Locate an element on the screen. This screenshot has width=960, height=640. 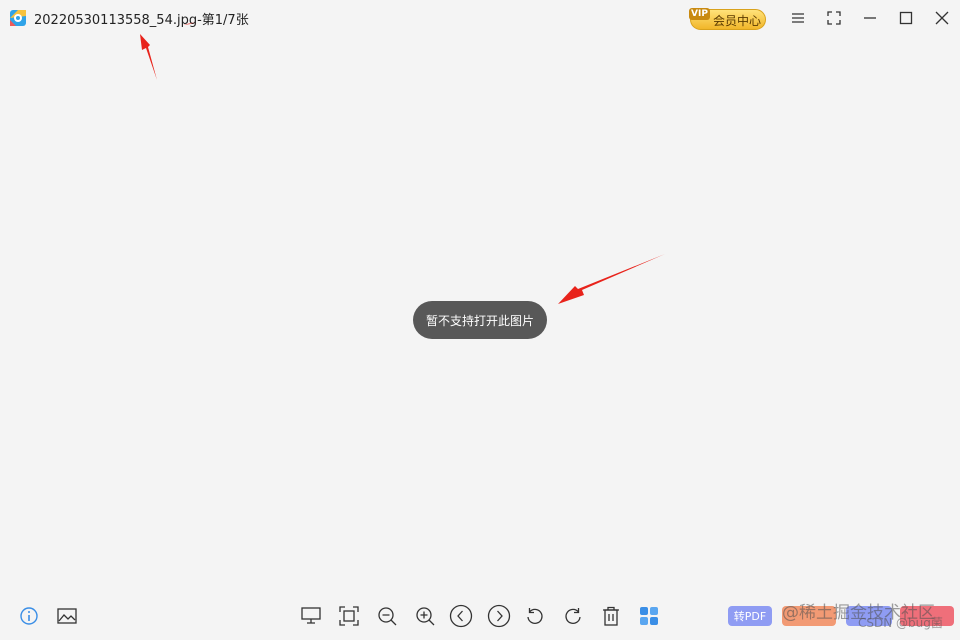
arrow-to-title is located at coordinates (148, 57).